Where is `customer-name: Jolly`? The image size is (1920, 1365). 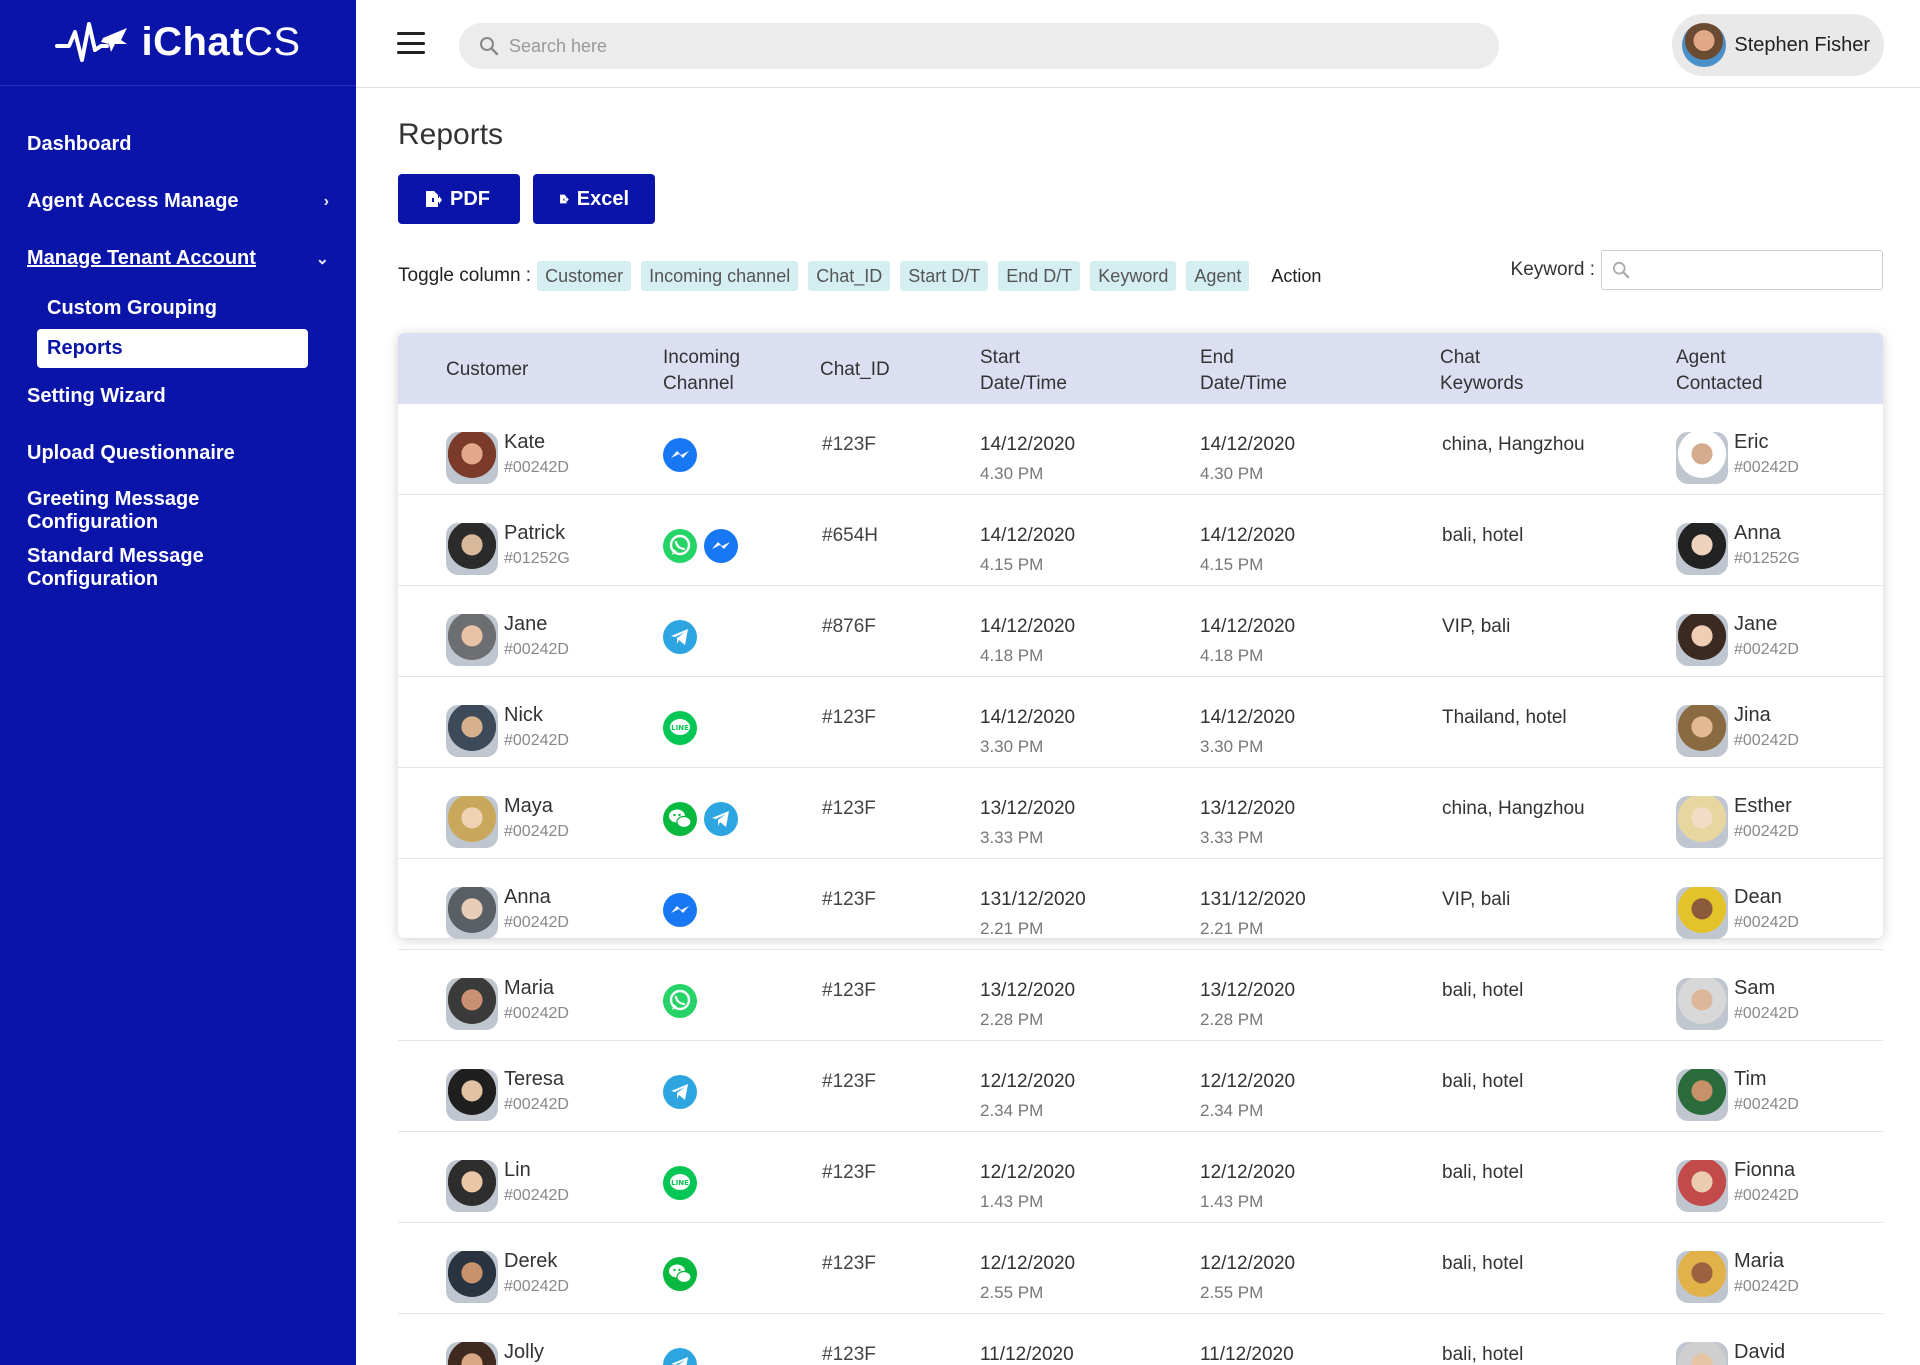
customer-name: Jolly is located at coordinates (524, 1352).